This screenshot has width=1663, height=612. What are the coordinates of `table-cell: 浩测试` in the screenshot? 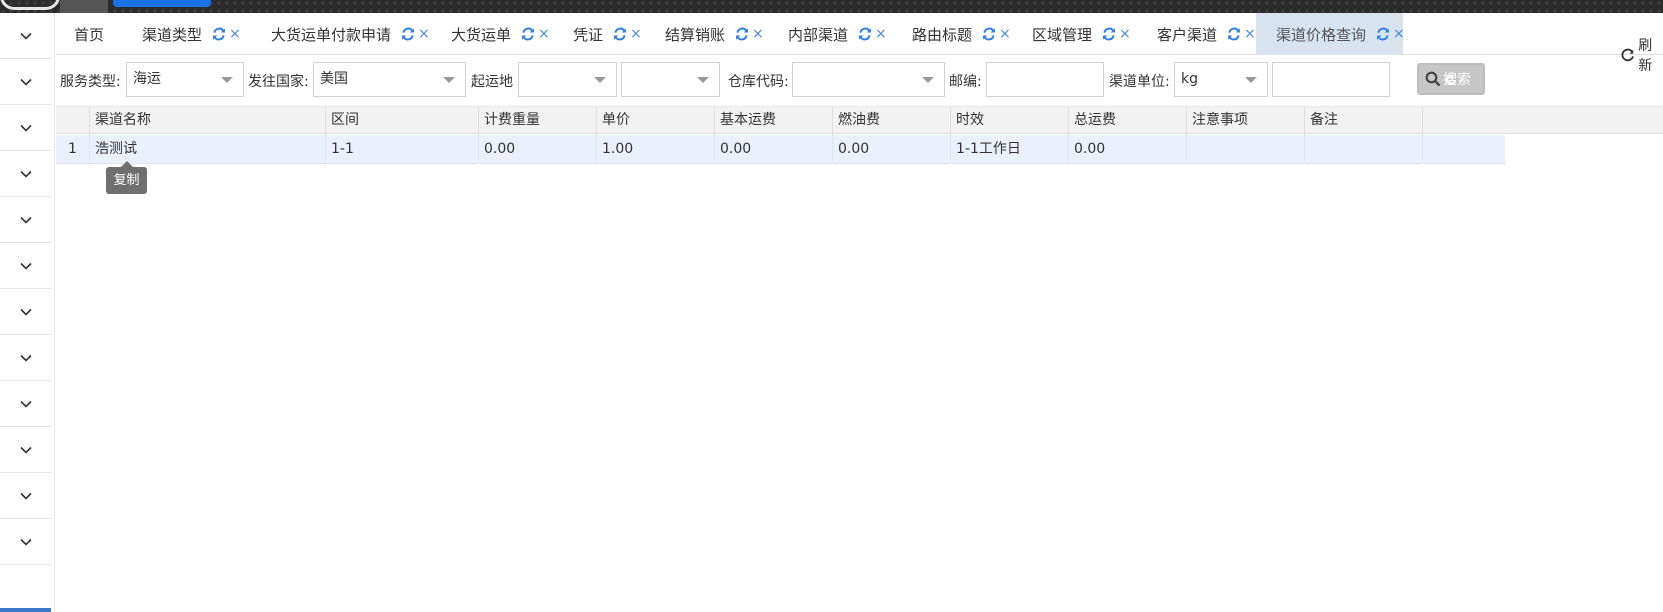 It's located at (208, 149).